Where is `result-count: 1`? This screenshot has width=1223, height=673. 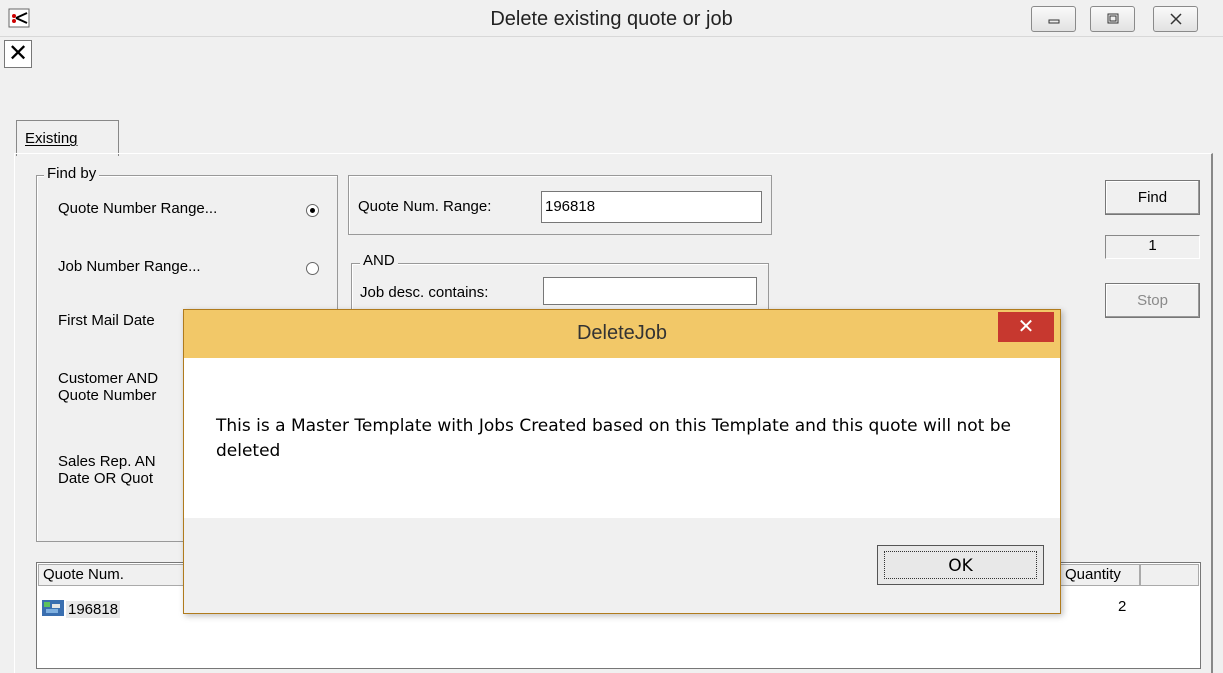
result-count: 1 is located at coordinates (1152, 247).